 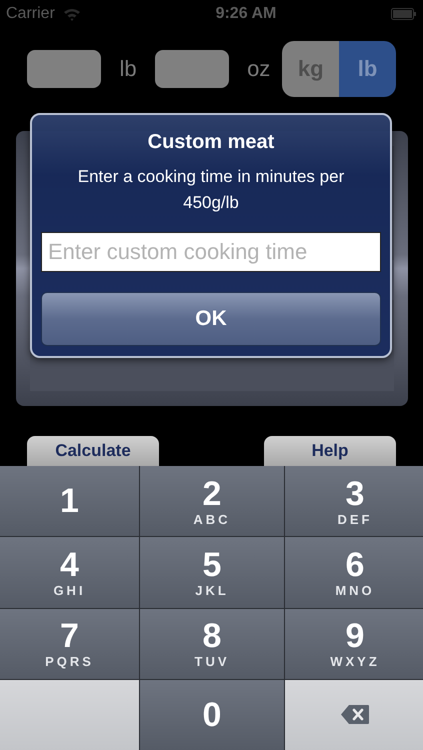 I want to click on keypad-key: 3 DEF, so click(x=354, y=501).